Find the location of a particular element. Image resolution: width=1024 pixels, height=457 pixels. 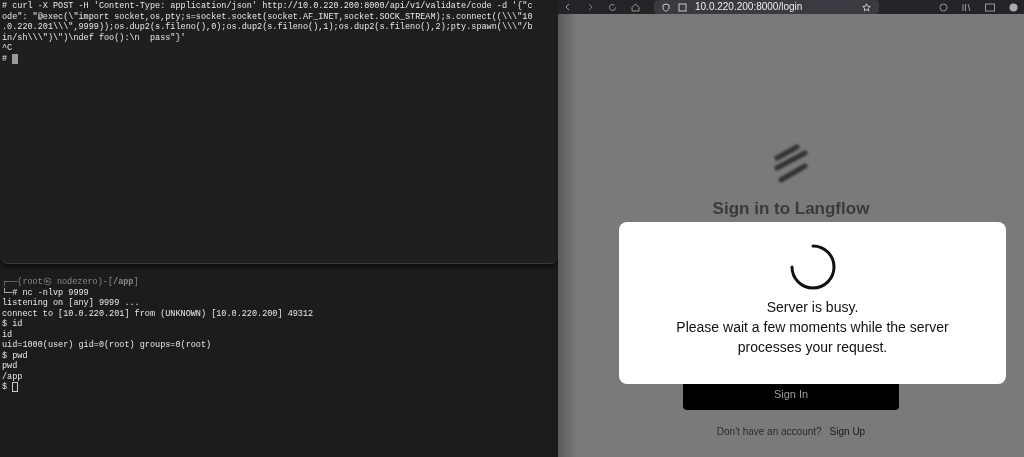

modal-message: Please wait a few moments while the server processes your request. is located at coordinates (812, 337).